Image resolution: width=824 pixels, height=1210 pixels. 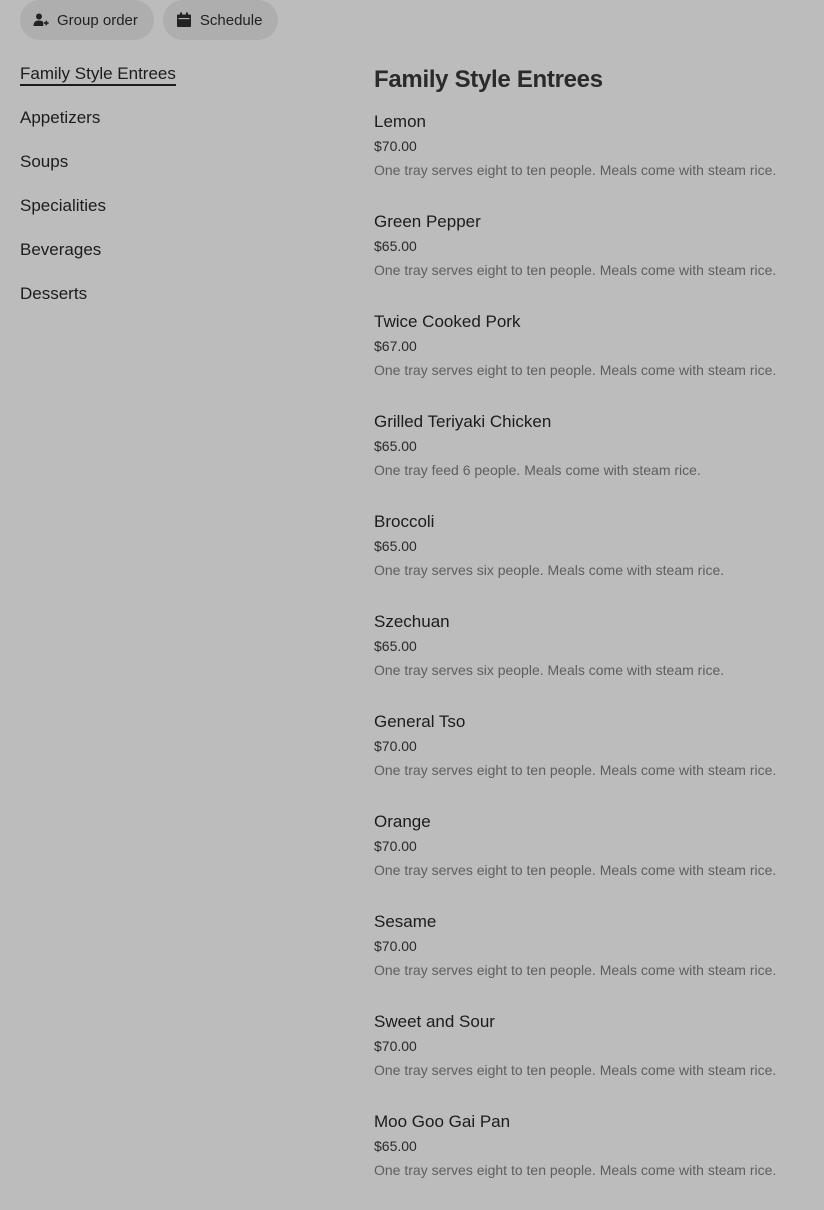 I want to click on category-beverages: Beverages, so click(x=180, y=260).